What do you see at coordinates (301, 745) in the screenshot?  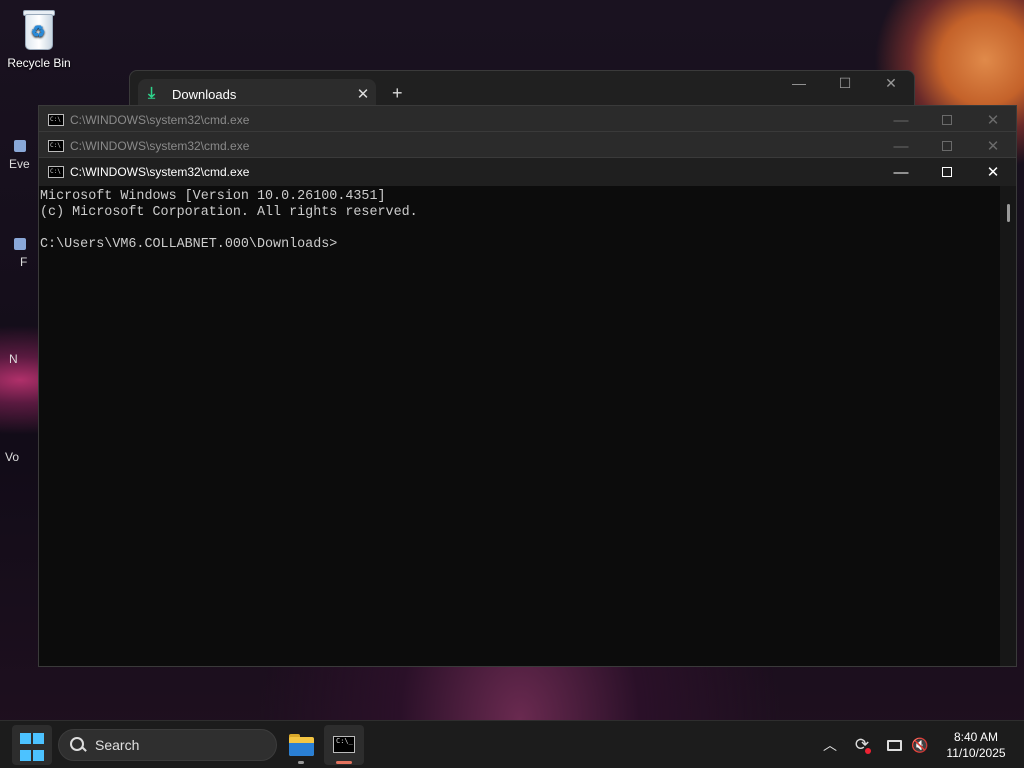 I see `taskbar-file-explorer` at bounding box center [301, 745].